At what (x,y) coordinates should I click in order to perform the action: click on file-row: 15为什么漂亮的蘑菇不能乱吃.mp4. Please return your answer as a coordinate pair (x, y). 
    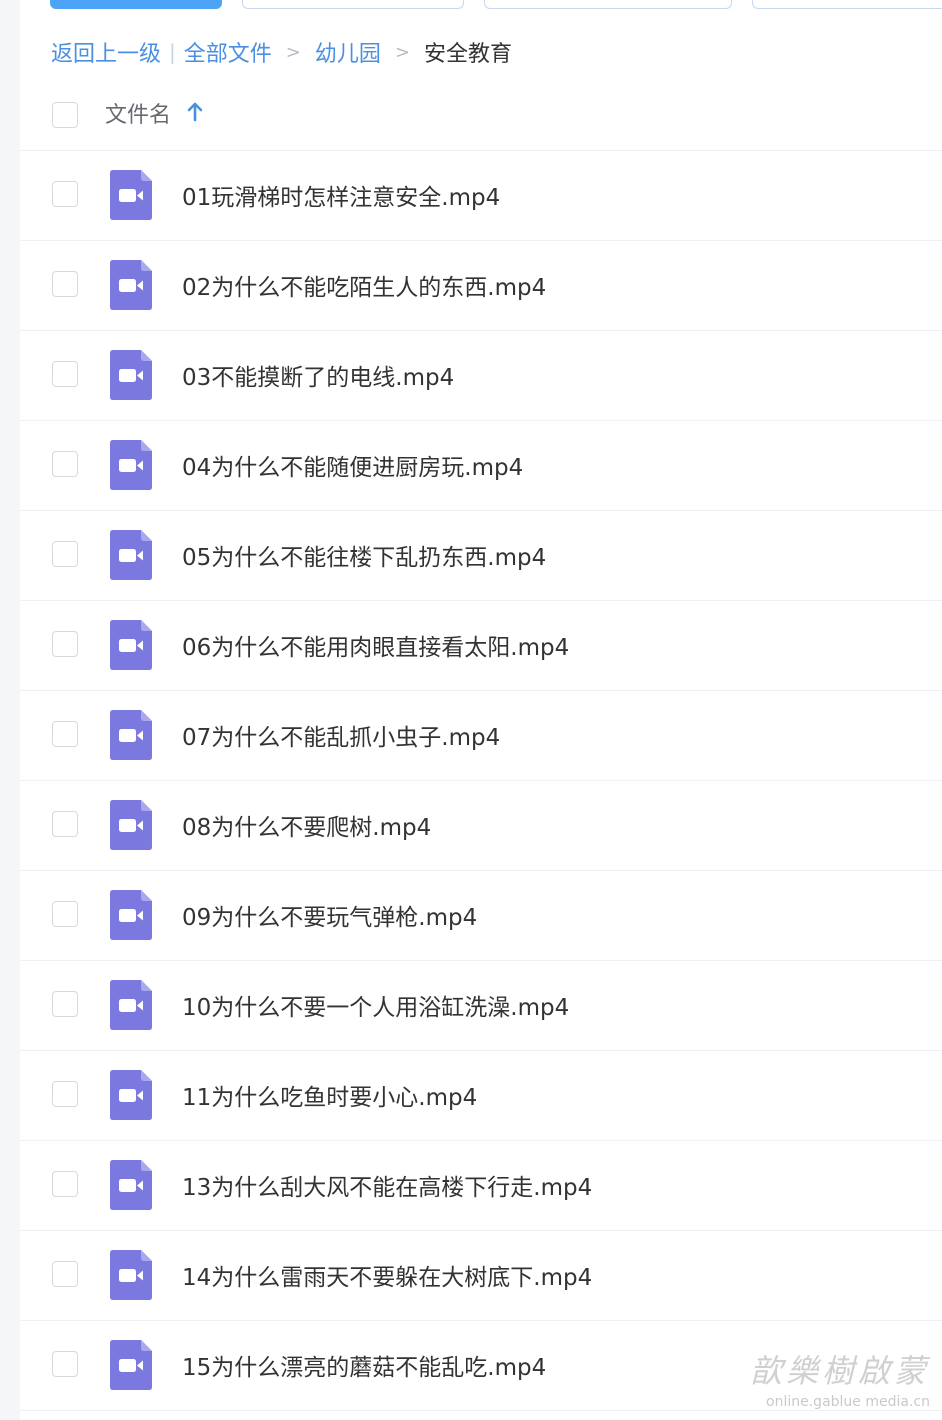
    Looking at the image, I should click on (481, 1366).